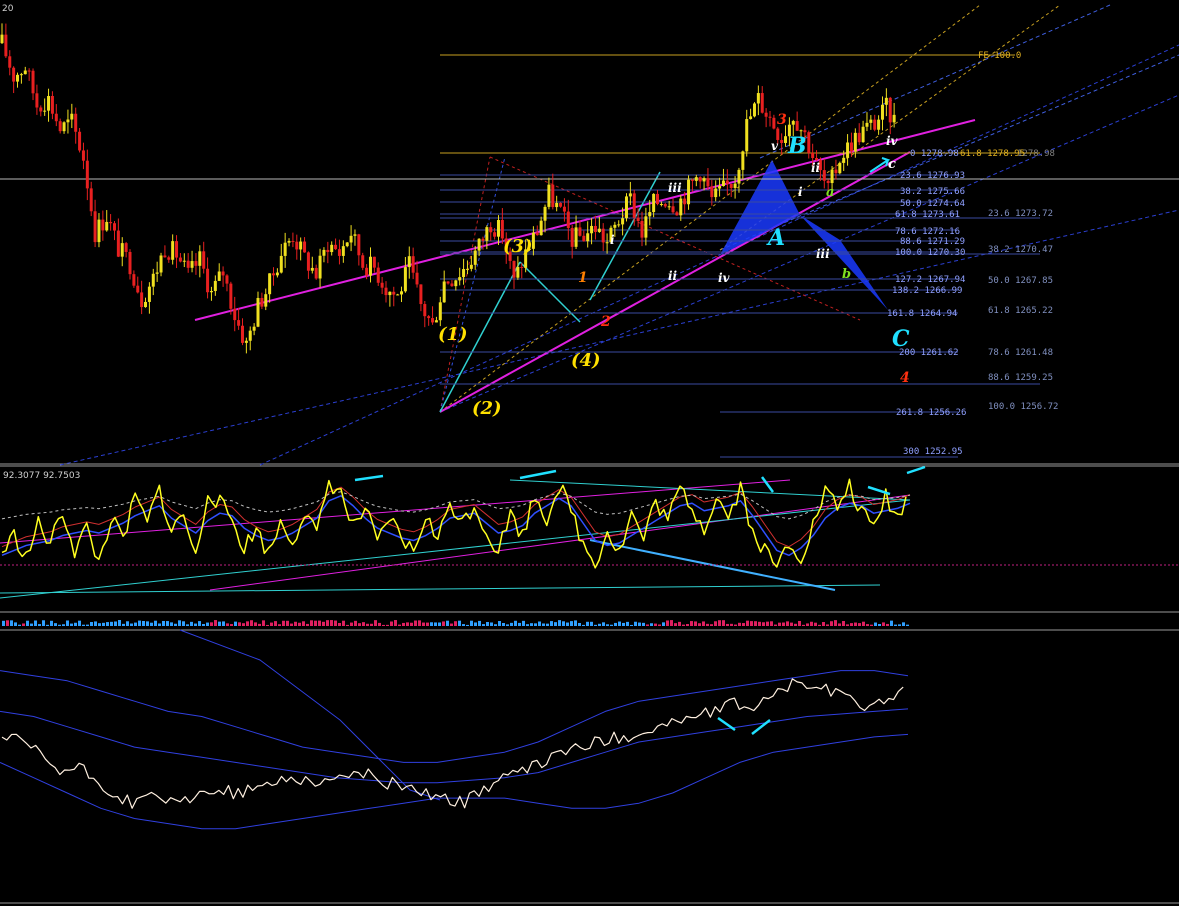 The height and width of the screenshot is (906, 1179). I want to click on fib-label: 0 1278.98, so click(934, 154).